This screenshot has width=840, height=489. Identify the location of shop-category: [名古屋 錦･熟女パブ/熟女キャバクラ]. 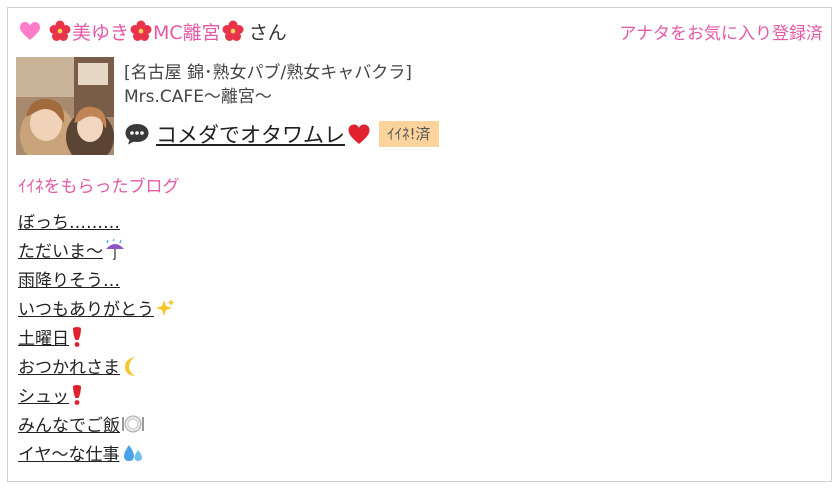
(268, 73).